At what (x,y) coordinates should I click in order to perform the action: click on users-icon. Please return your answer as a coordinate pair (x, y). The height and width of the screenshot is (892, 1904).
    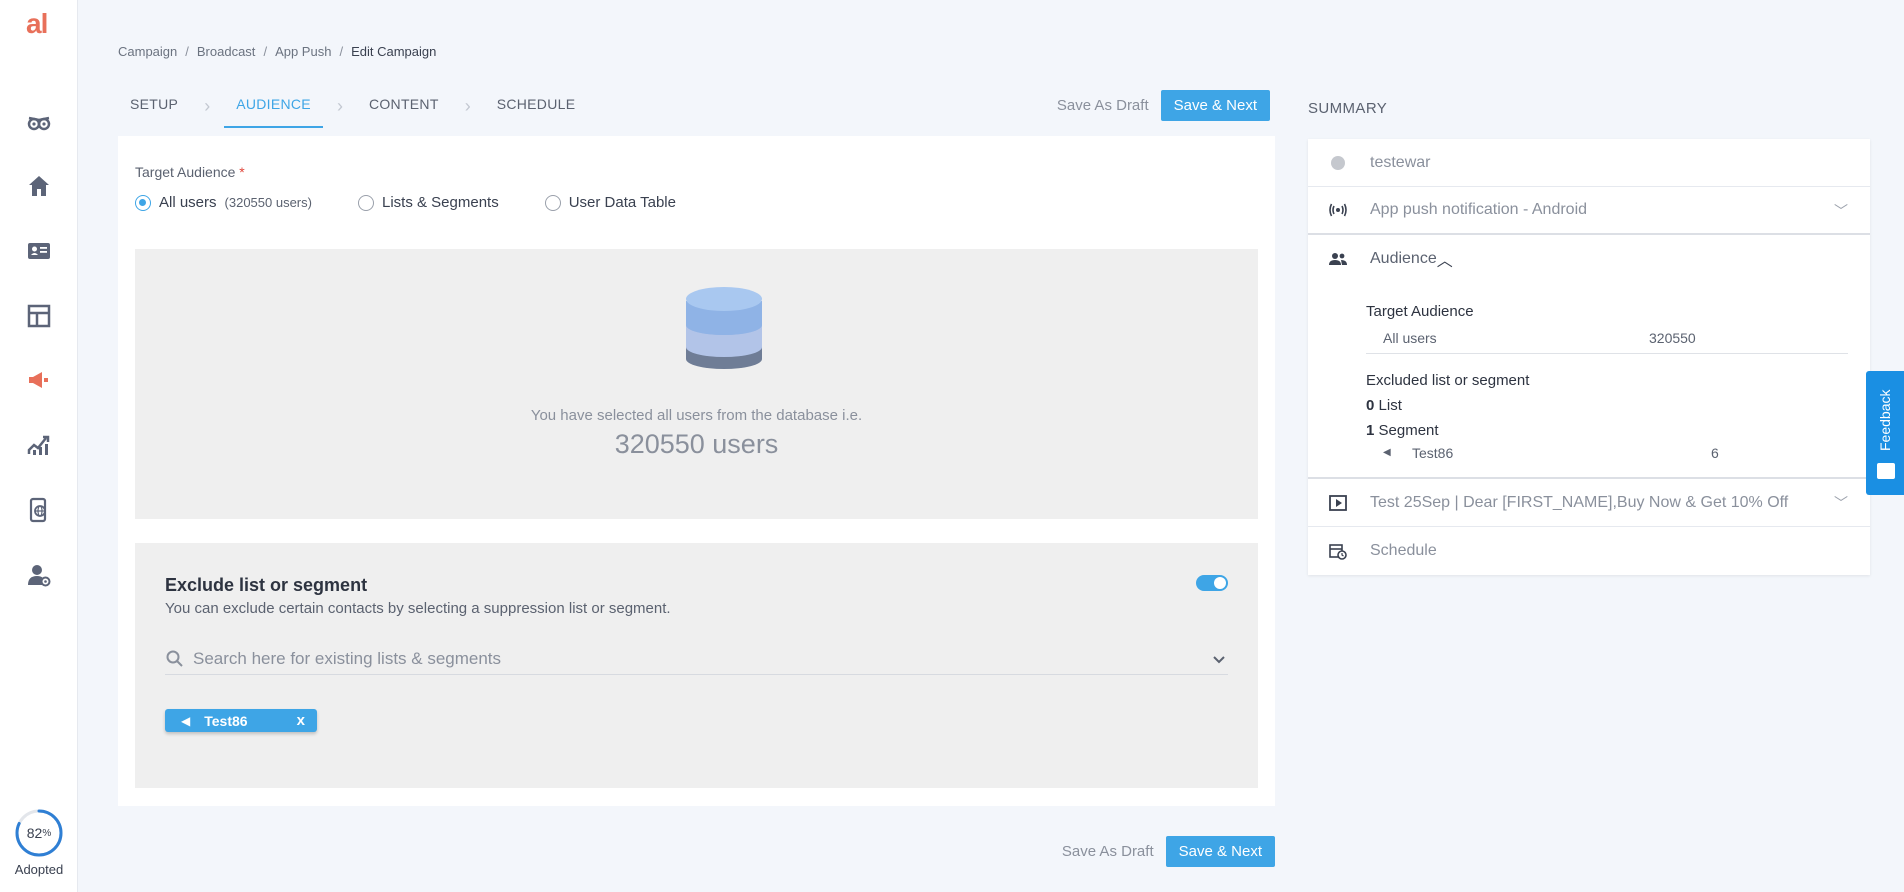
    Looking at the image, I should click on (1338, 259).